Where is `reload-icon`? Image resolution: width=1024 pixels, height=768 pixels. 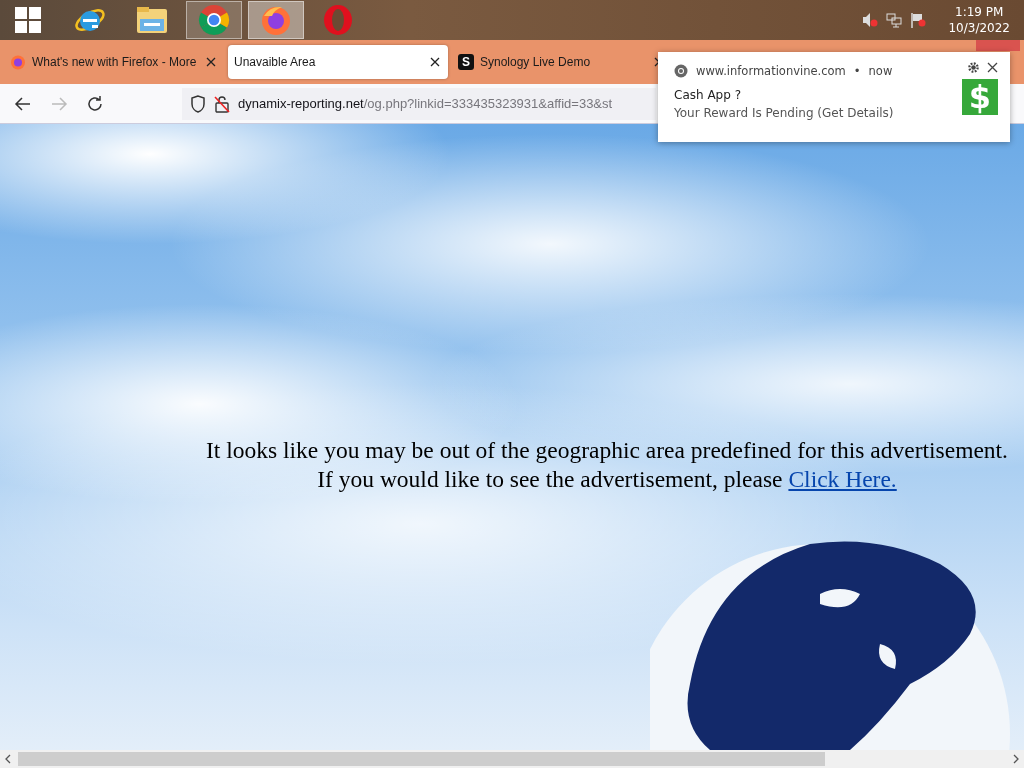
reload-icon is located at coordinates (95, 103).